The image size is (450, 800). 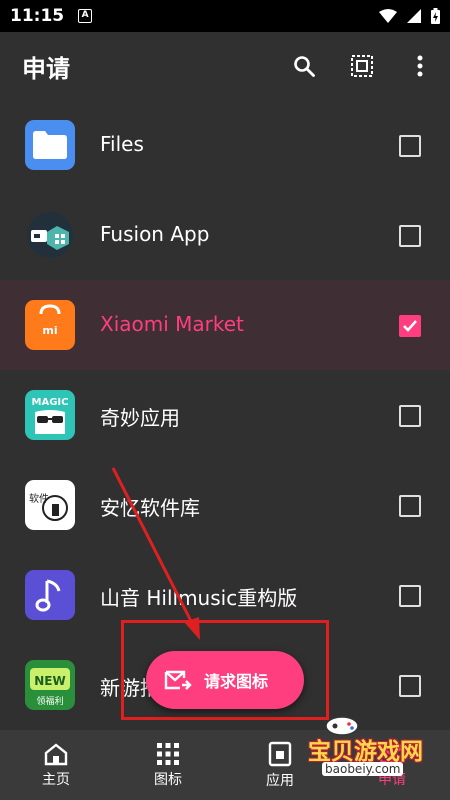 What do you see at coordinates (56, 779) in the screenshot?
I see `nav-label: 主页` at bounding box center [56, 779].